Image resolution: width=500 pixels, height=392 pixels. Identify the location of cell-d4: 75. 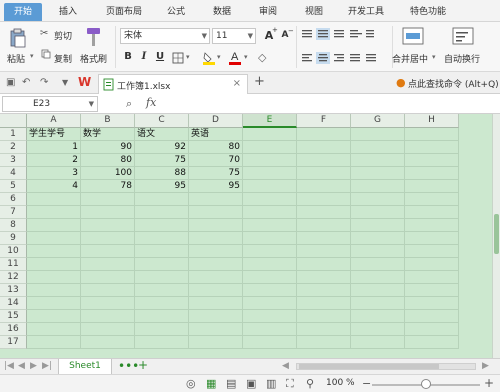
(216, 173).